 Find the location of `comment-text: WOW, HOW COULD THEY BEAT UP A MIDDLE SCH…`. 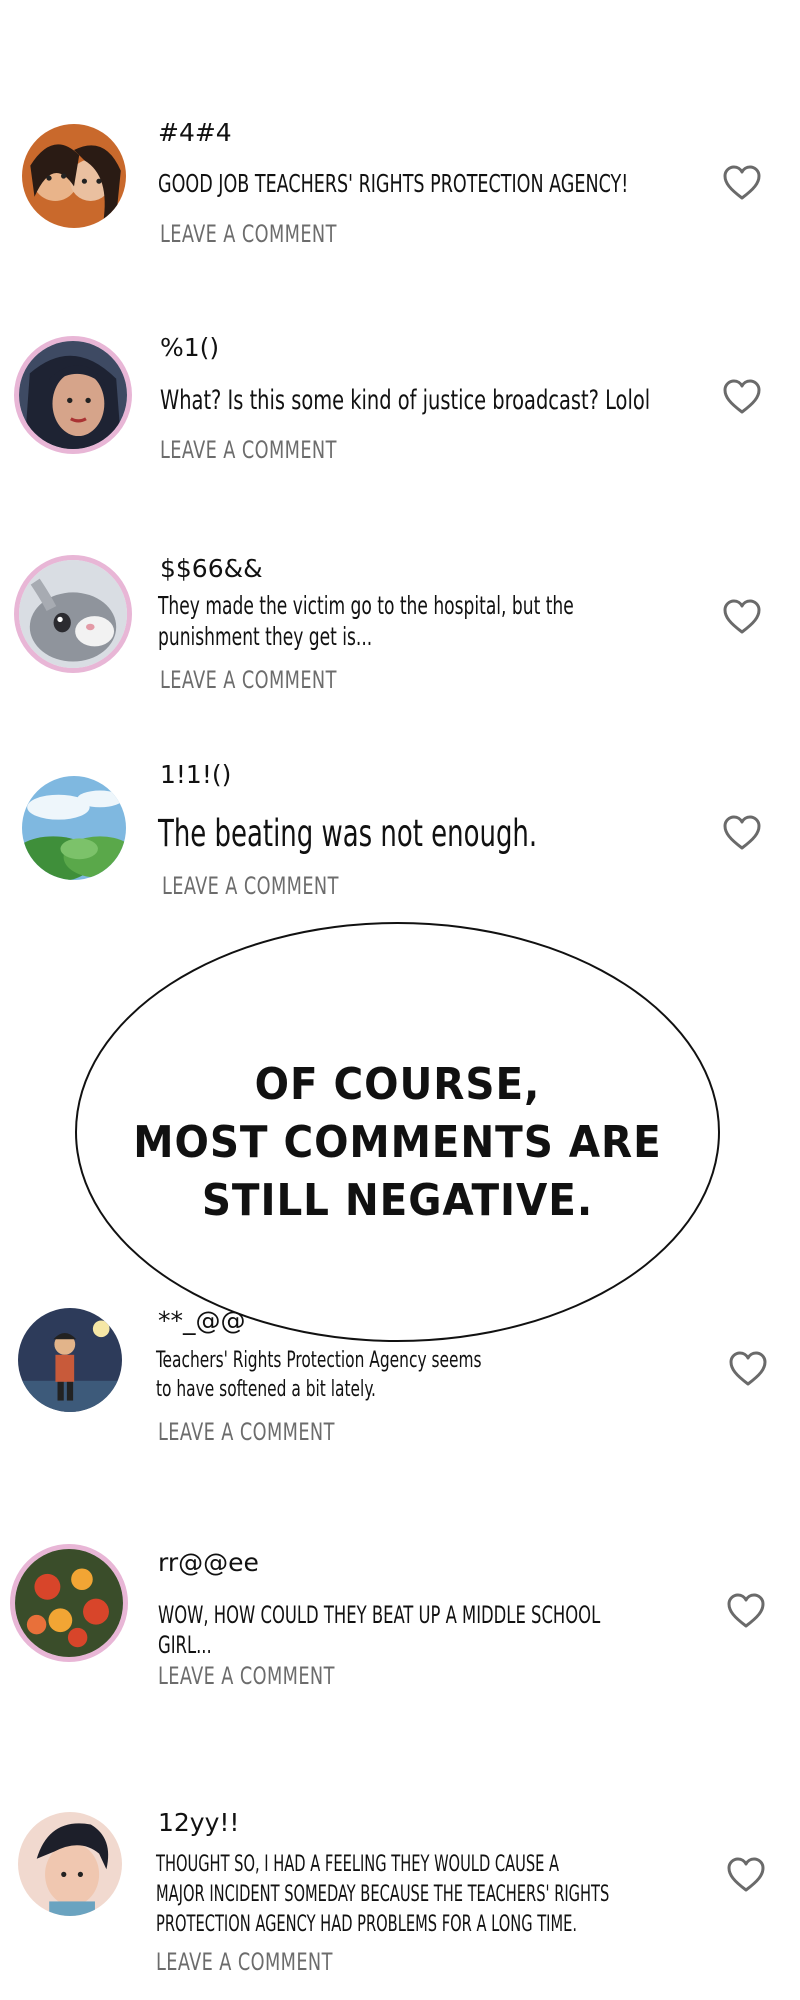

comment-text: WOW, HOW COULD THEY BEAT UP A MIDDLE SCH… is located at coordinates (379, 1630).